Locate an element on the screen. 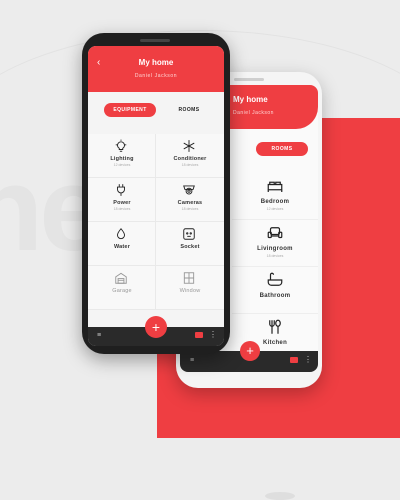 This screenshot has height=500, width=400. tile-window: Window is located at coordinates (190, 288).